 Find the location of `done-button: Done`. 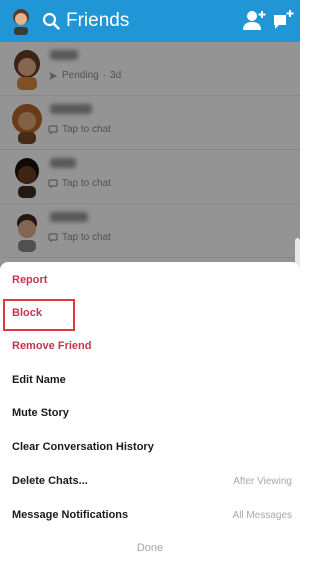

done-button: Done is located at coordinates (150, 548).